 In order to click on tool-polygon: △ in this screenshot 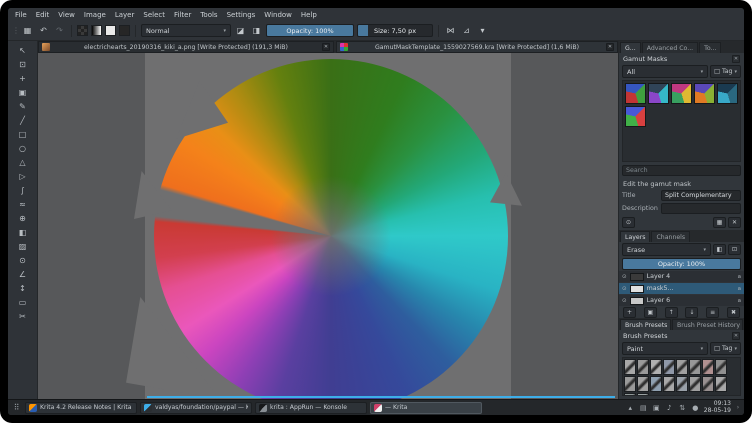, I will do `click(23, 162)`.